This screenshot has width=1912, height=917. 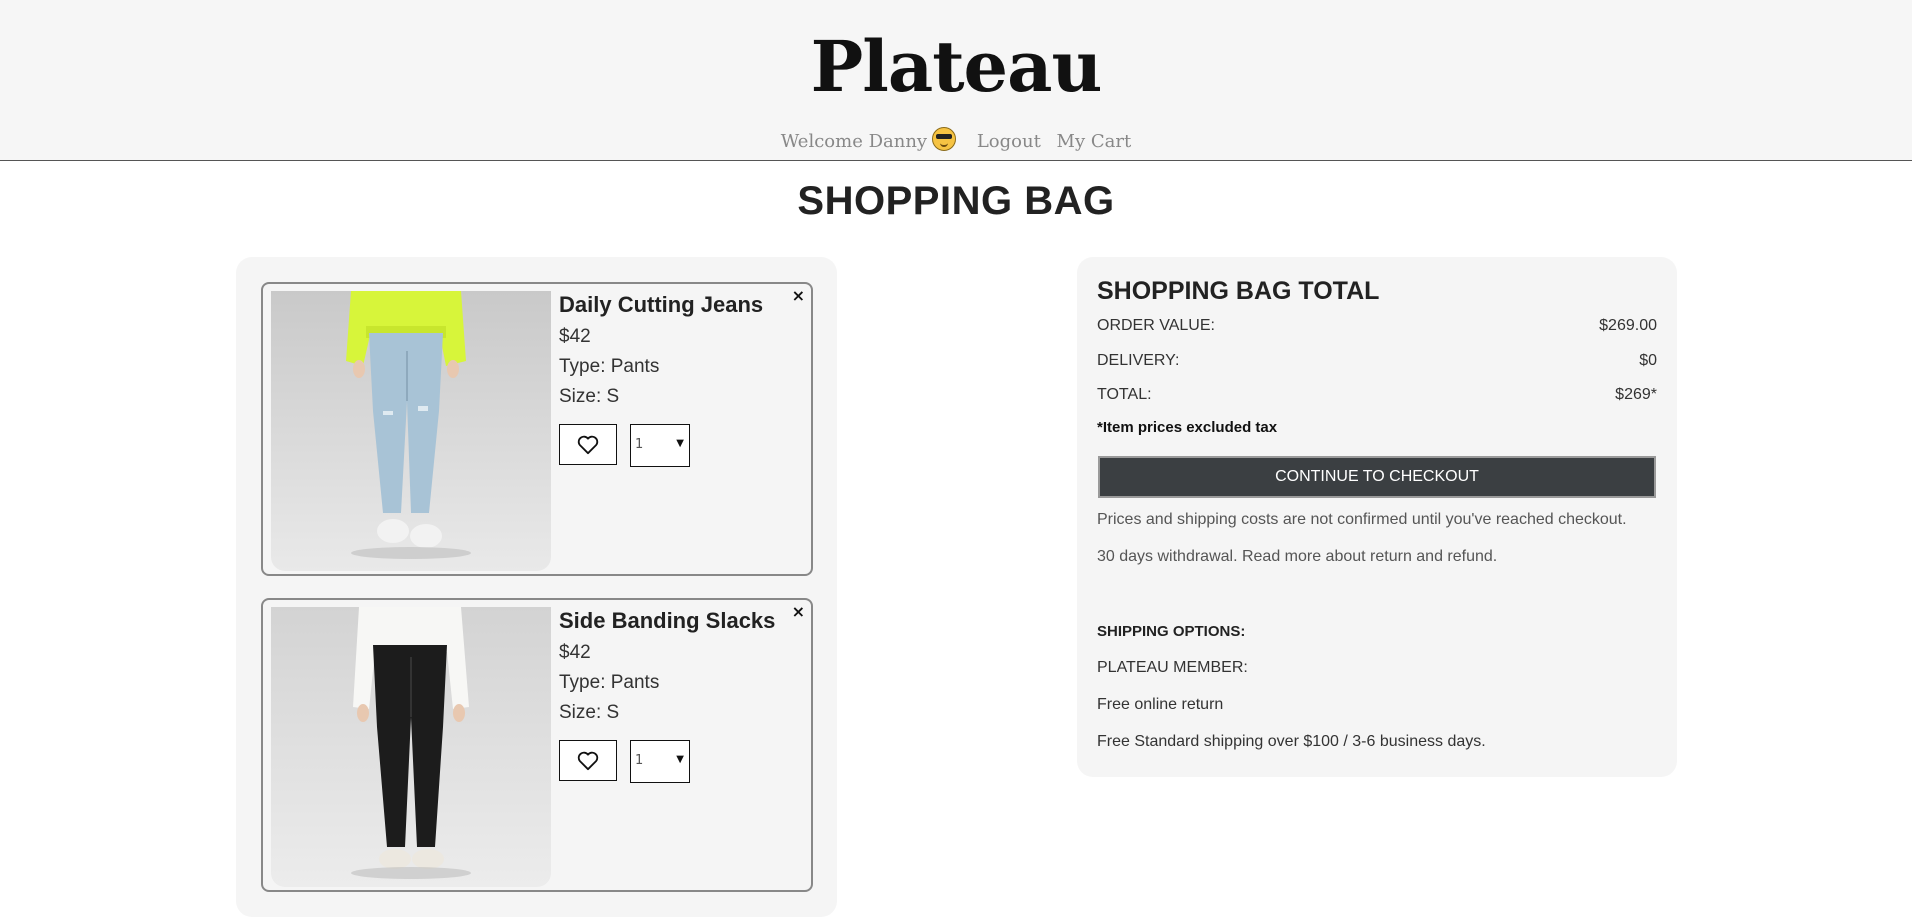 I want to click on shipping-options-heading: SHIPPING OPTIONS:, so click(x=1171, y=631).